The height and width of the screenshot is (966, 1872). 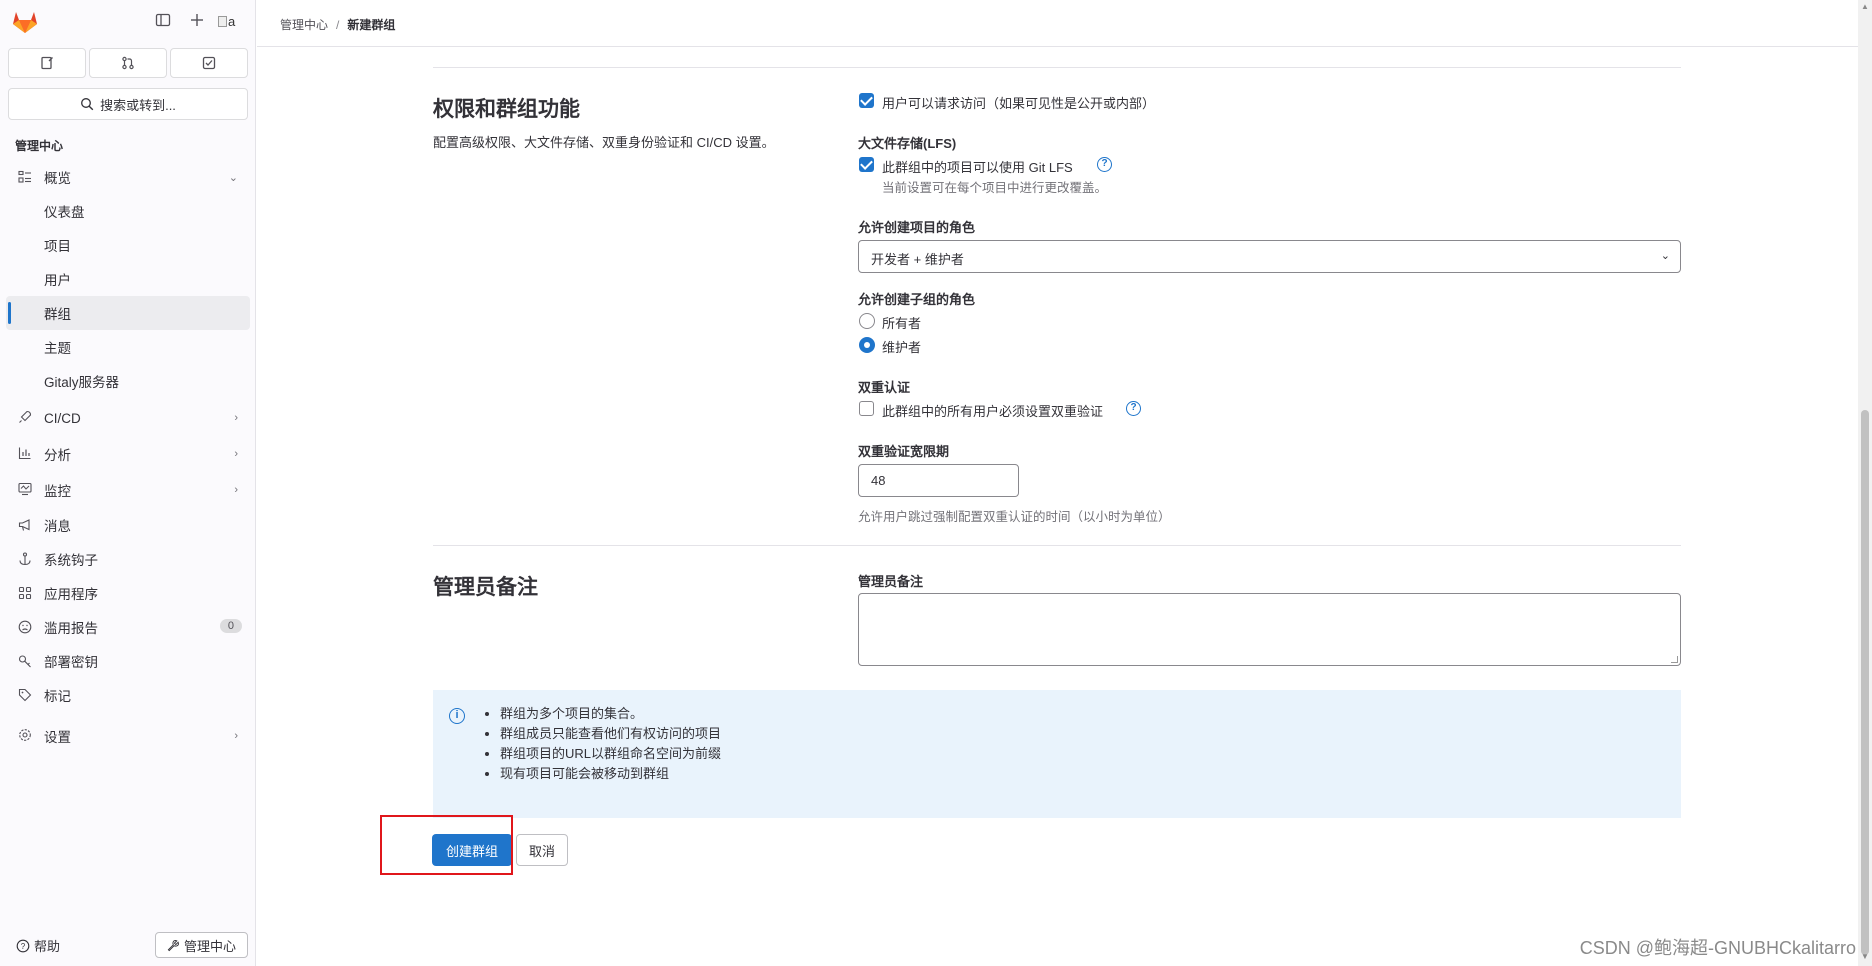 I want to click on sidebar-item-system-hooks: 系统钩子, so click(x=128, y=559).